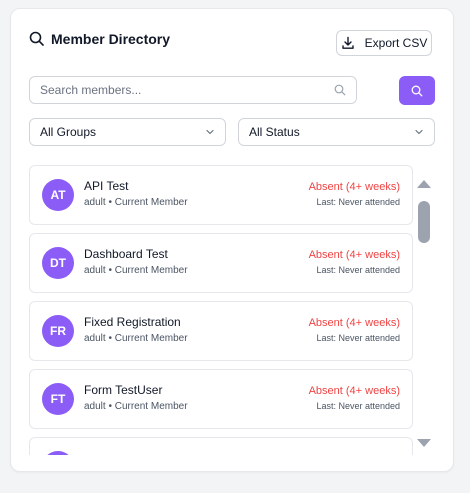 This screenshot has height=493, width=470. I want to click on member-name: Dashboard Test, so click(126, 254).